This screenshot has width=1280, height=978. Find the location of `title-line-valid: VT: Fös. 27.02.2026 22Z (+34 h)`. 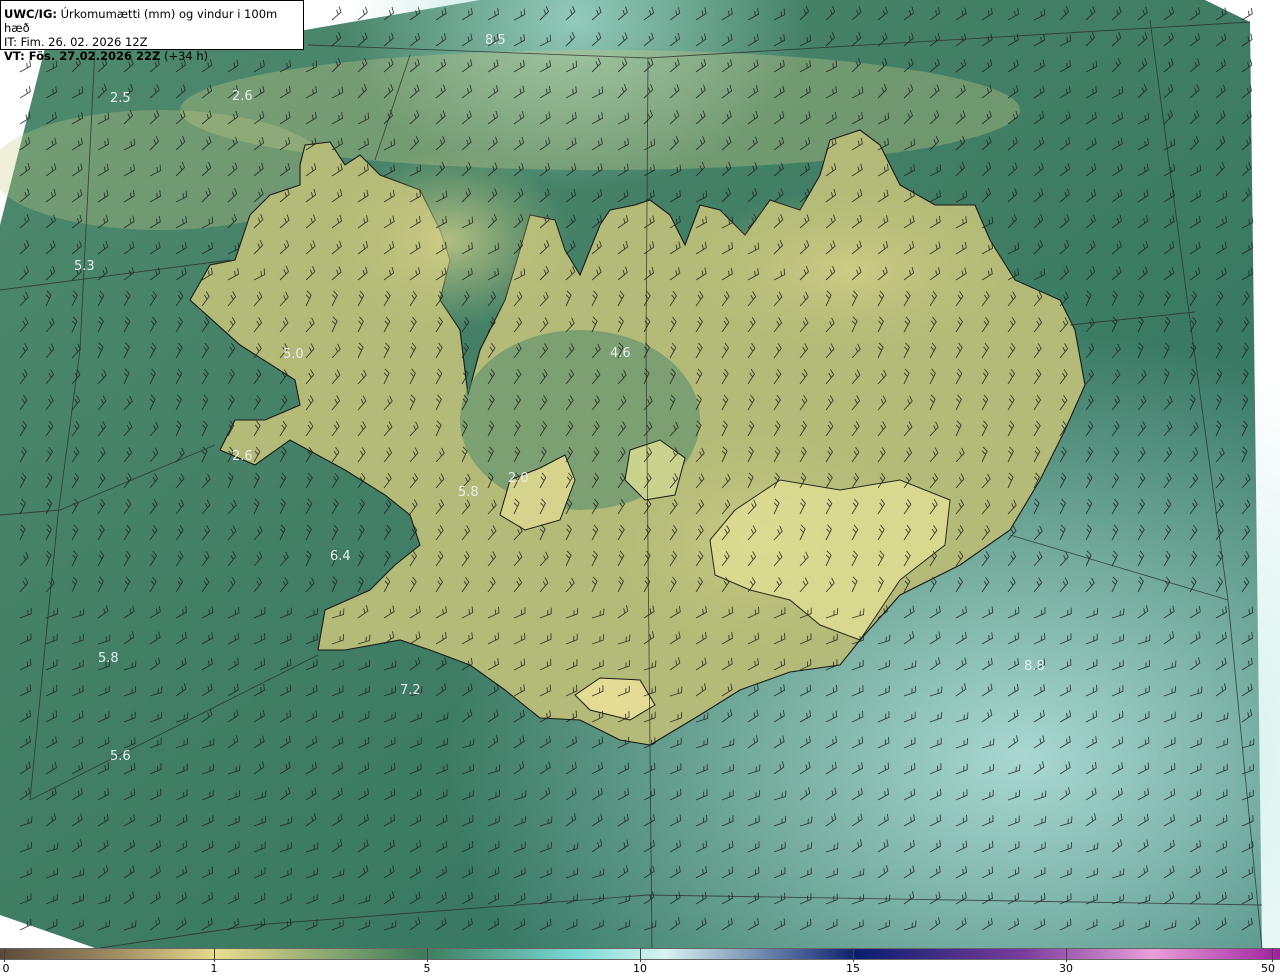

title-line-valid: VT: Fös. 27.02.2026 22Z (+34 h) is located at coordinates (153, 56).